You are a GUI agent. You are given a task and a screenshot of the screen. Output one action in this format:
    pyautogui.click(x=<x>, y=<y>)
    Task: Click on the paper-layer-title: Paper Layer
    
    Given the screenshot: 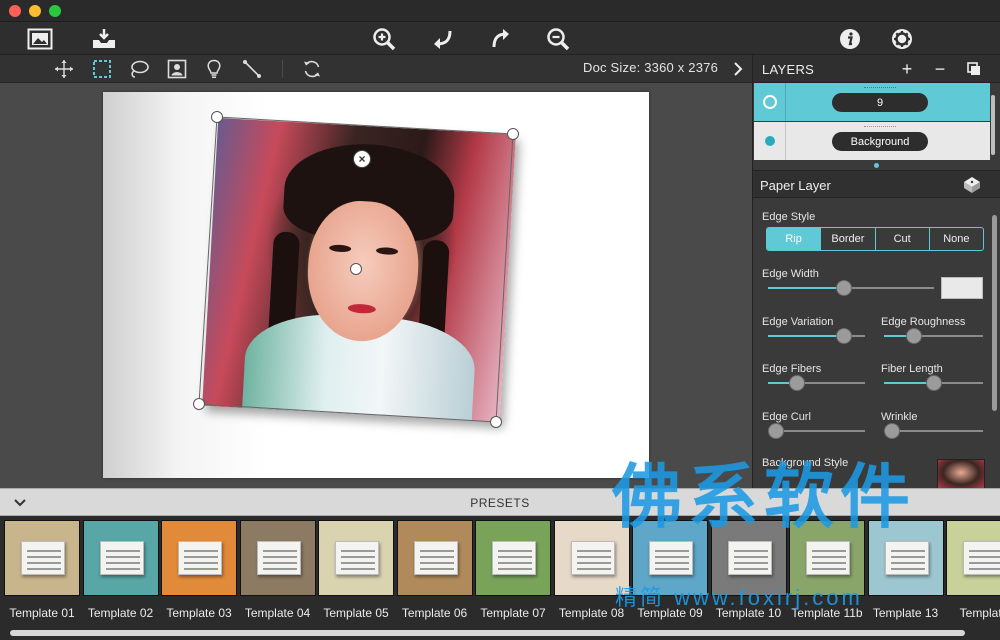 What is the action you would take?
    pyautogui.click(x=795, y=185)
    